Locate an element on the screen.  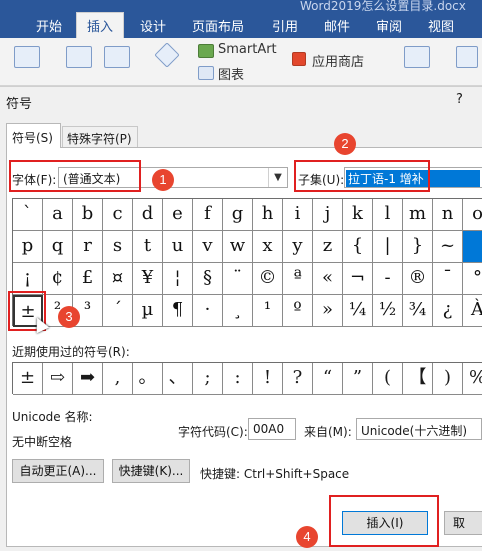
link-icon is located at coordinates (467, 57).